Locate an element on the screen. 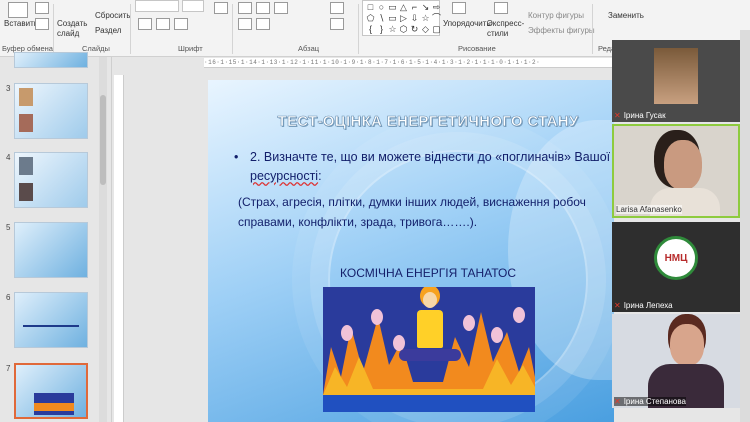 The image size is (750, 422). slide-number: 7 is located at coordinates (8, 368).